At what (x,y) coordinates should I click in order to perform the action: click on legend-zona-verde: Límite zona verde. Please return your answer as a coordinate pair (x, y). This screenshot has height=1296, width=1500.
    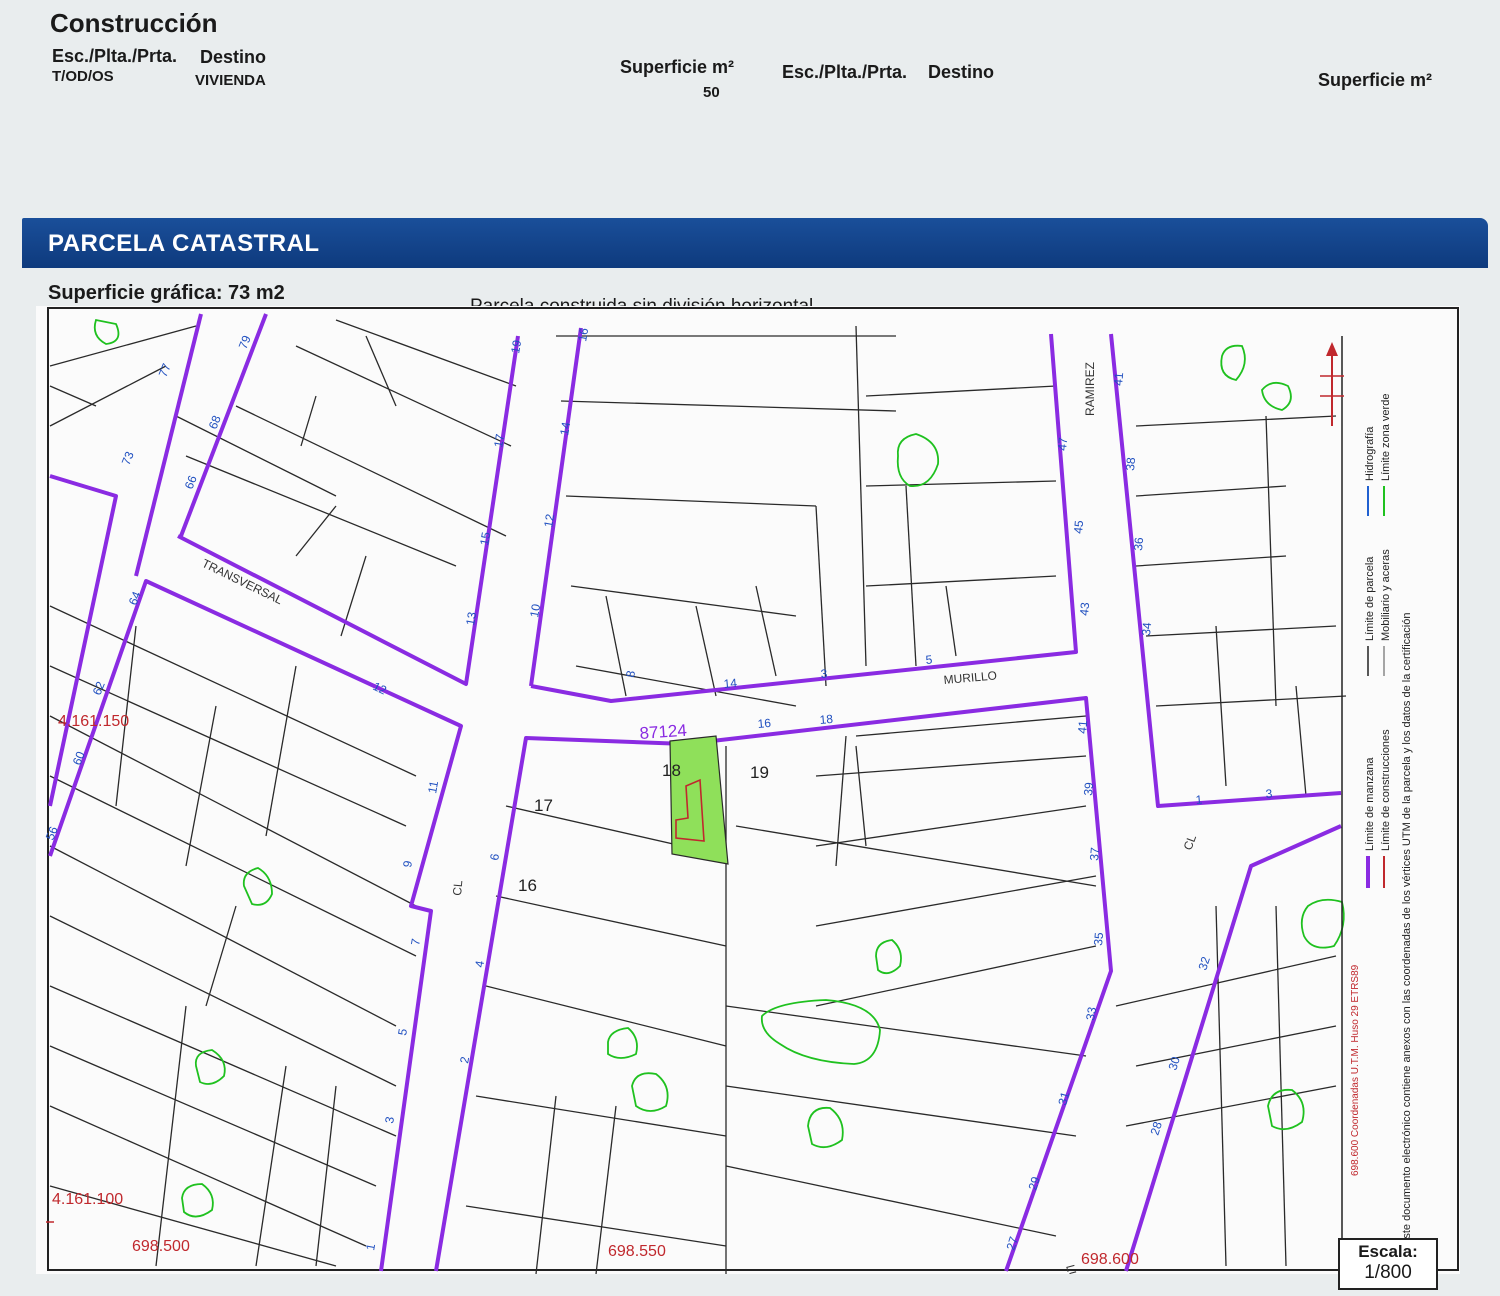
    Looking at the image, I should click on (1386, 437).